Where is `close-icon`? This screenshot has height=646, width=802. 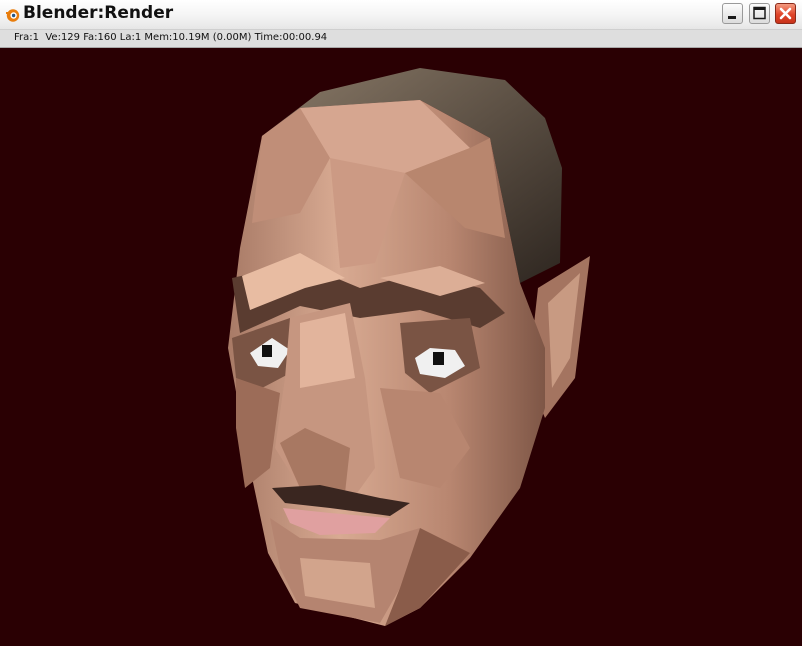 close-icon is located at coordinates (785, 13).